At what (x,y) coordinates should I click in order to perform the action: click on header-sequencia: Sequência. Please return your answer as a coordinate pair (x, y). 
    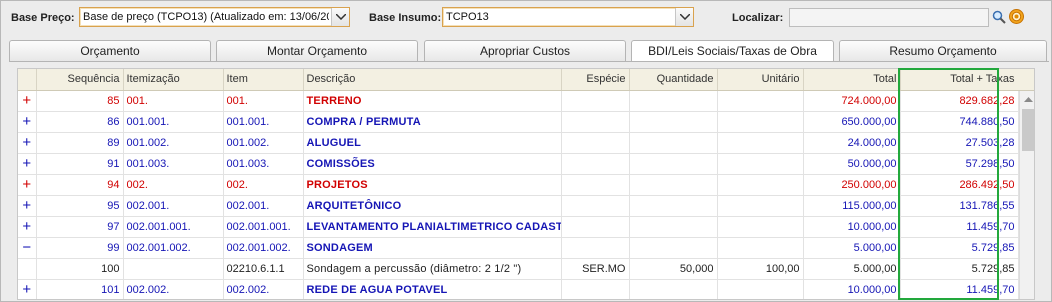
    Looking at the image, I should click on (80, 80).